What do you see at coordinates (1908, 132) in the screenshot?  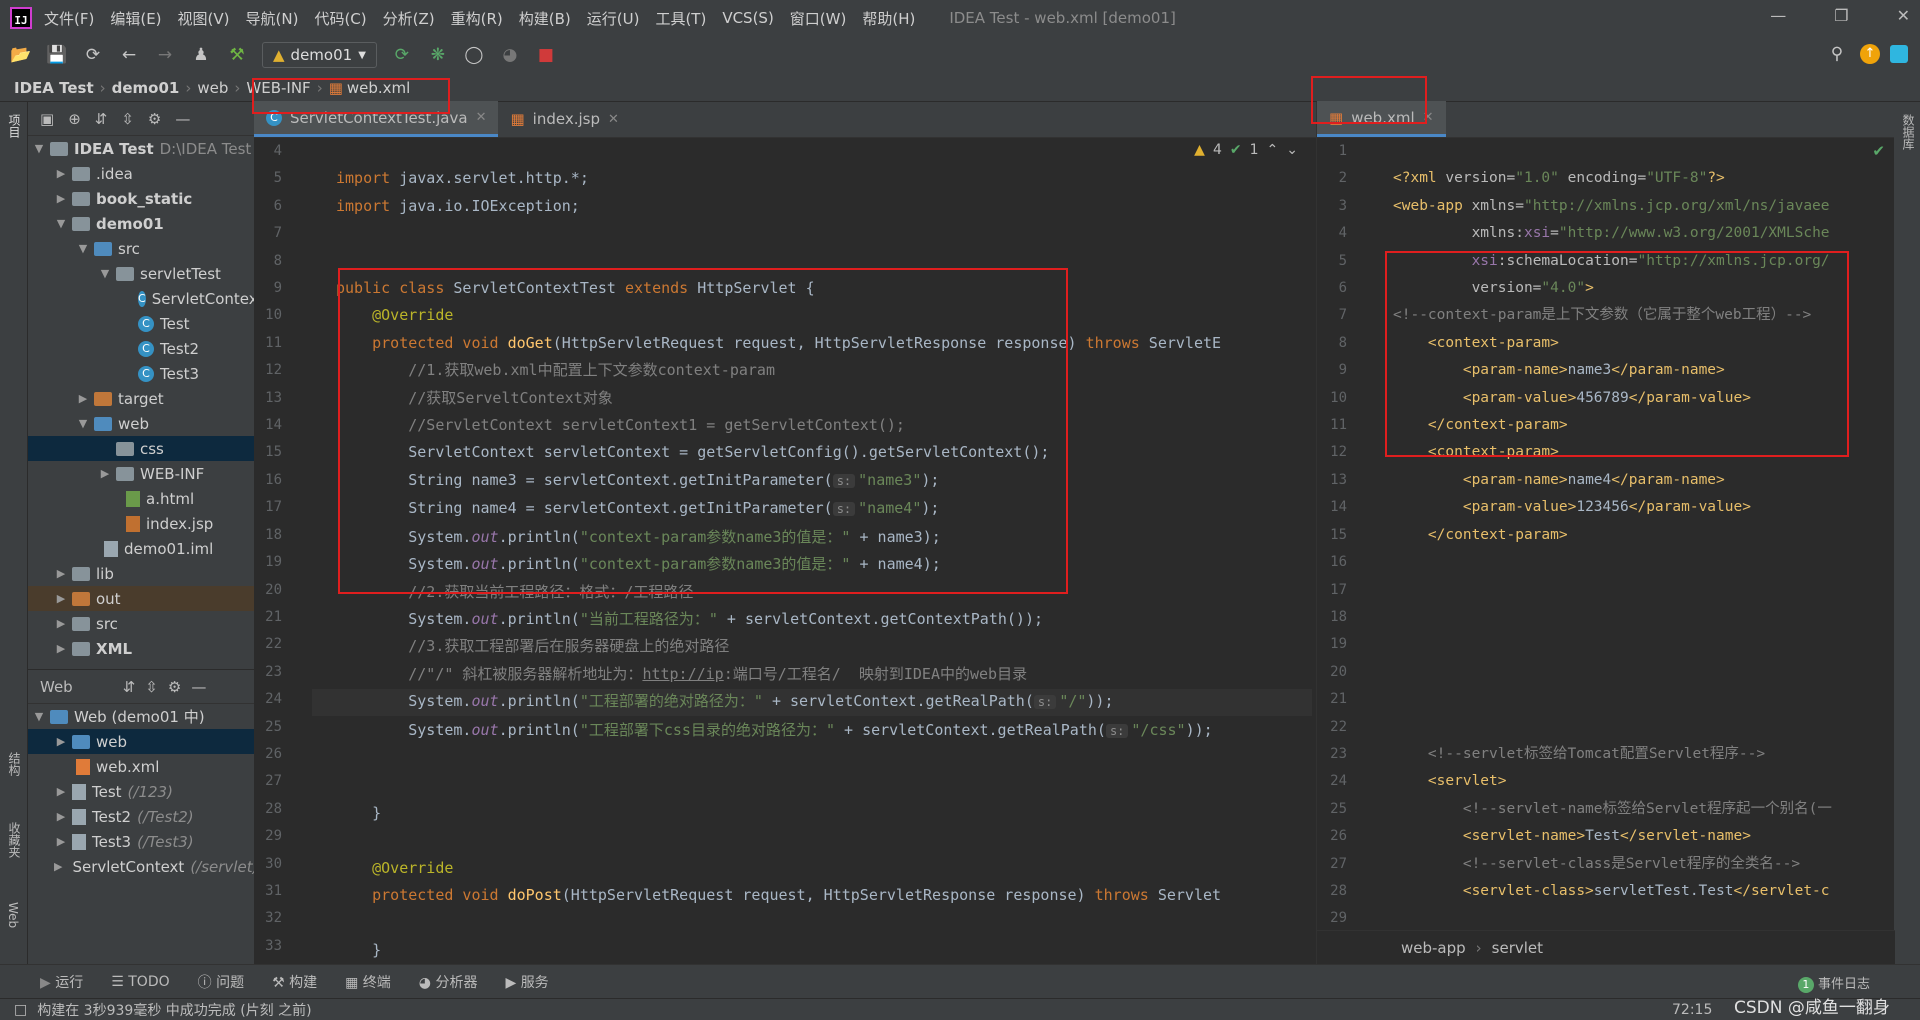 I see `database-tool-tab: 数据库` at bounding box center [1908, 132].